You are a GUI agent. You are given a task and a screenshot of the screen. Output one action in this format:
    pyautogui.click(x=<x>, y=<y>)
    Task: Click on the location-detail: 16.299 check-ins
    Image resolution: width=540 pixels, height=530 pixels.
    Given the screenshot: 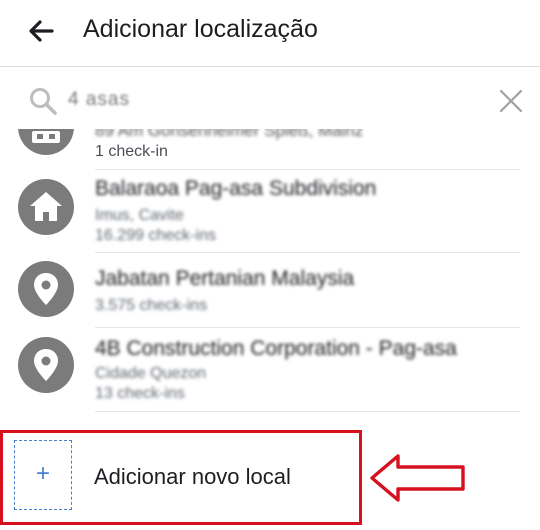 What is the action you would take?
    pyautogui.click(x=155, y=235)
    